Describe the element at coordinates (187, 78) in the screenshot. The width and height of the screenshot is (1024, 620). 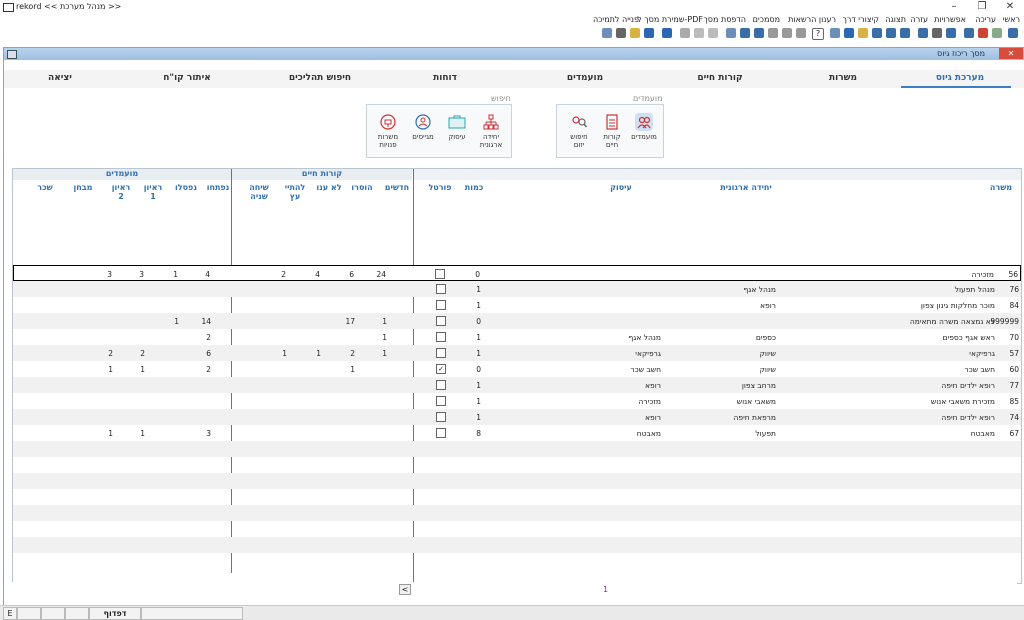
I see `tab-find-resume: איתור קו"ח` at that location.